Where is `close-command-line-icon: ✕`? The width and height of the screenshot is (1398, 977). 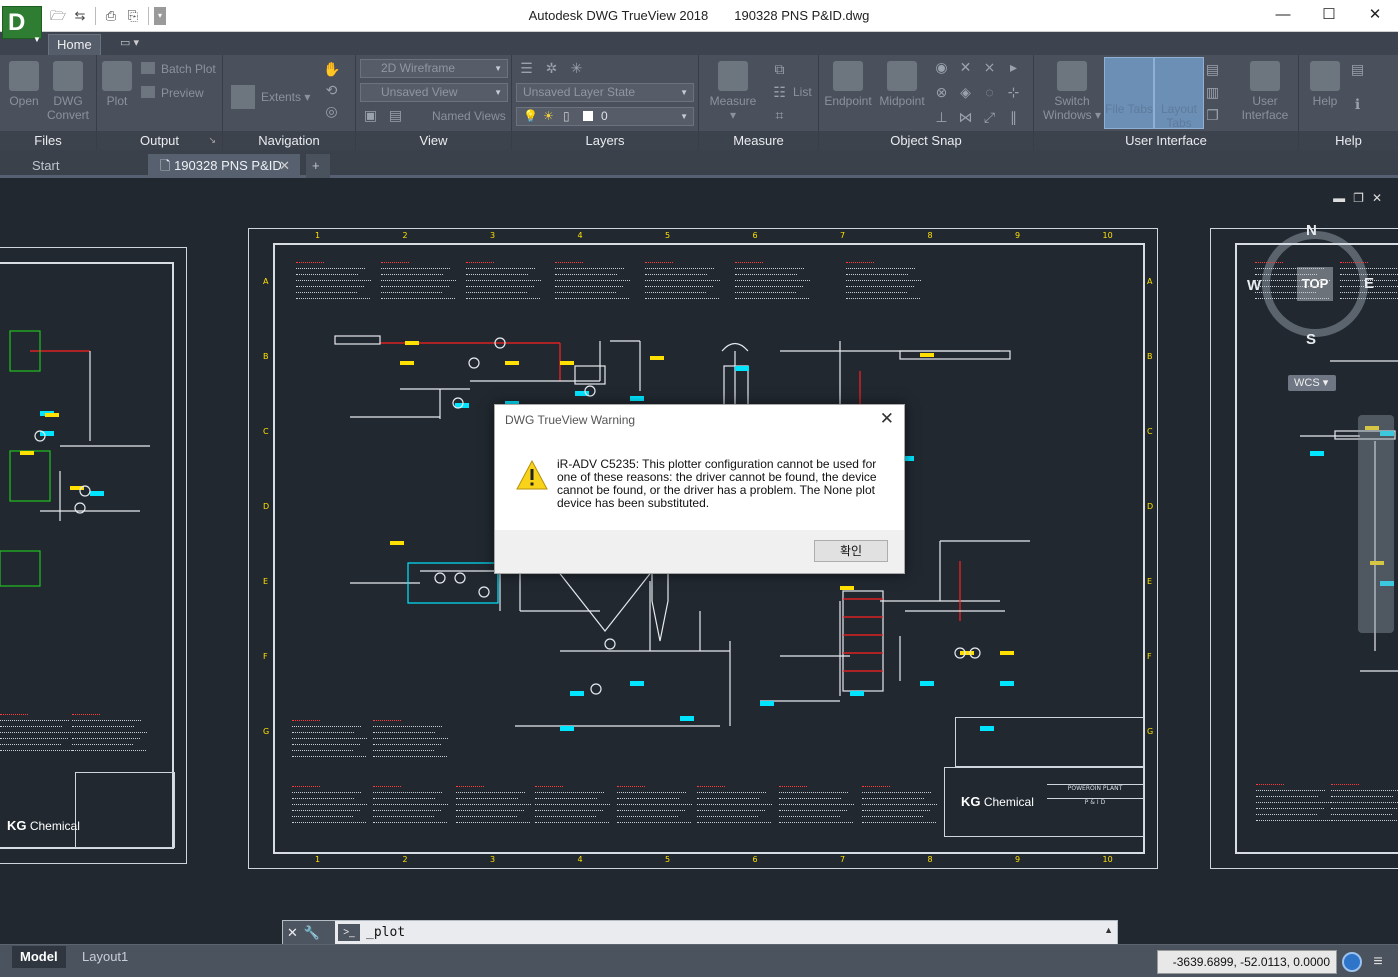
close-command-line-icon: ✕ is located at coordinates (292, 932).